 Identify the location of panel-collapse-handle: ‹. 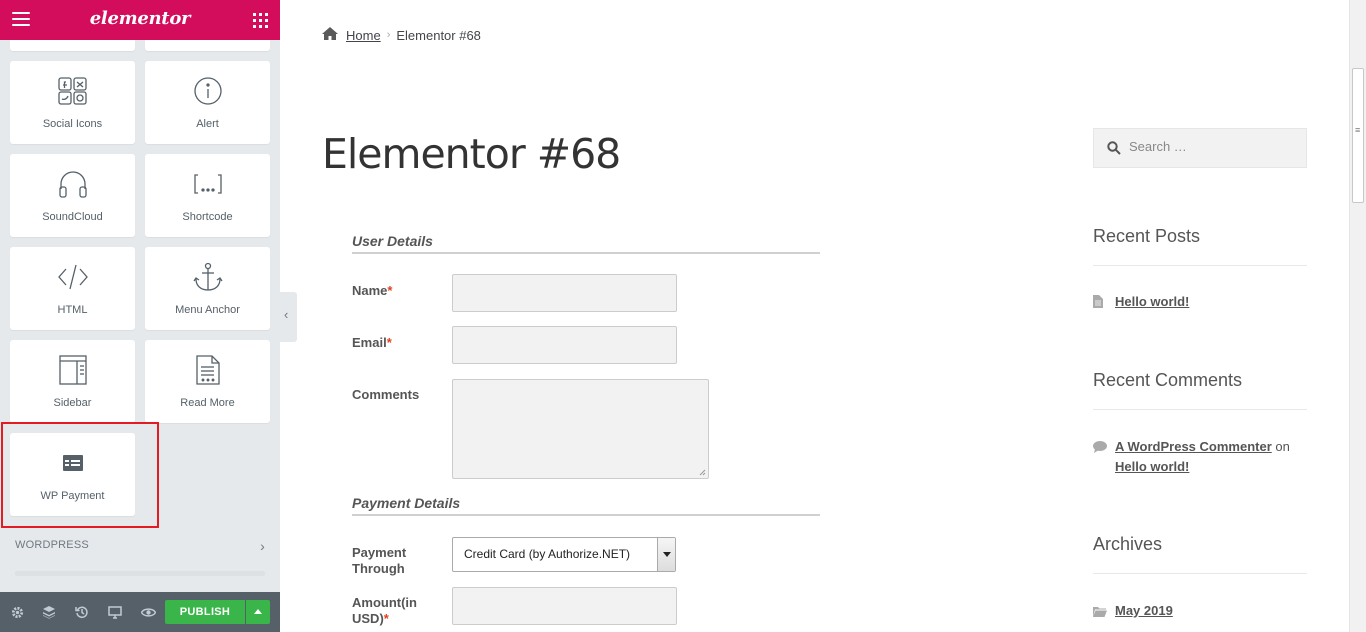
(288, 317).